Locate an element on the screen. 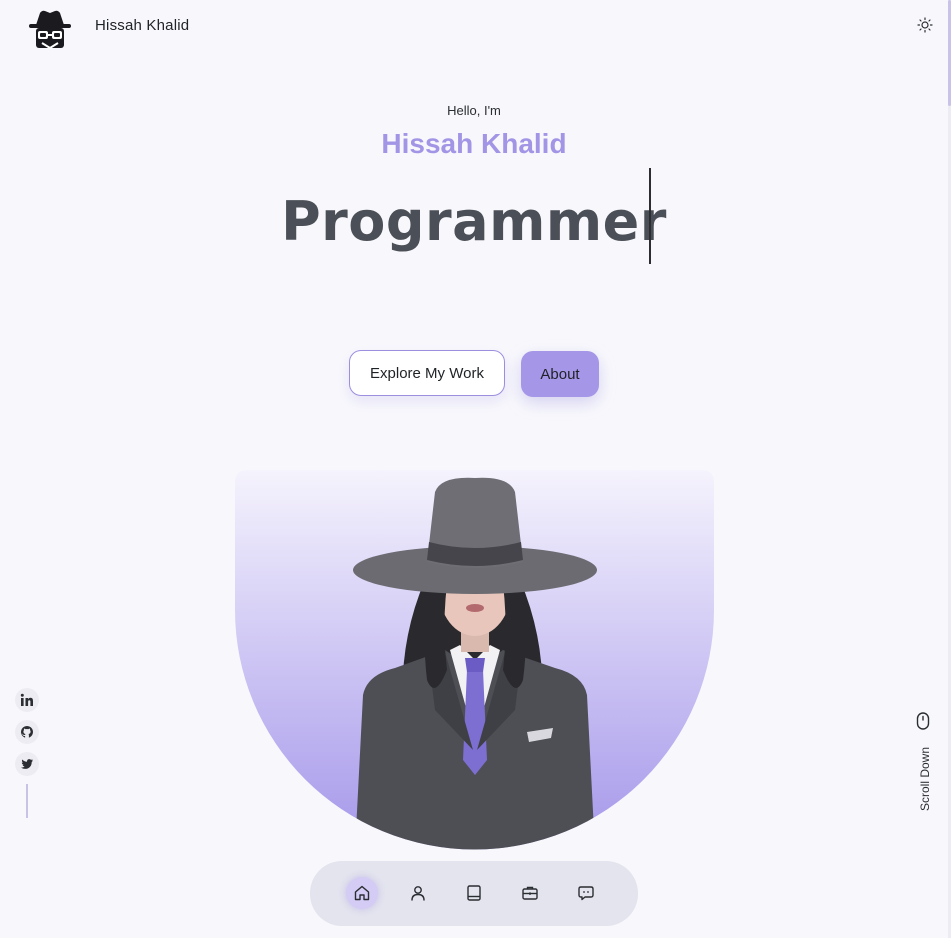 The height and width of the screenshot is (938, 951). header: Hissah Khalid is located at coordinates (475, 28).